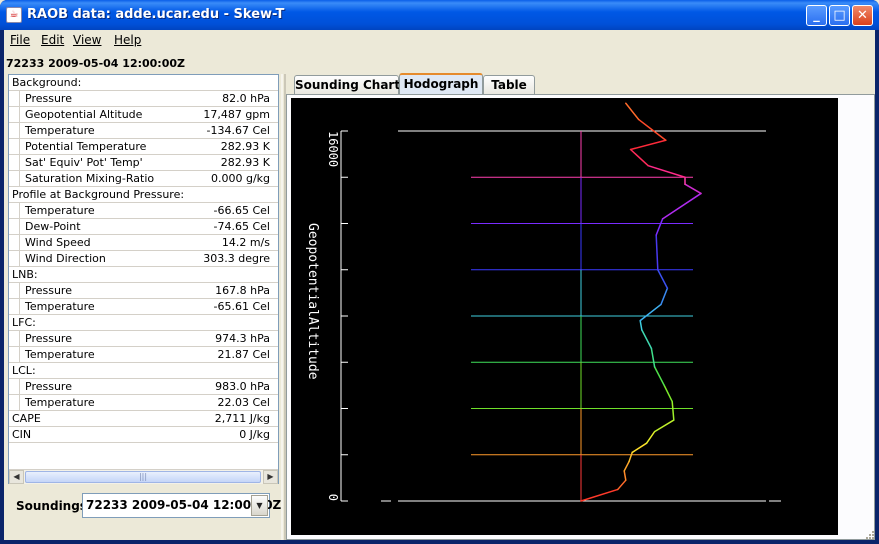  What do you see at coordinates (54, 506) in the screenshot?
I see `soundings-label: Soundings:` at bounding box center [54, 506].